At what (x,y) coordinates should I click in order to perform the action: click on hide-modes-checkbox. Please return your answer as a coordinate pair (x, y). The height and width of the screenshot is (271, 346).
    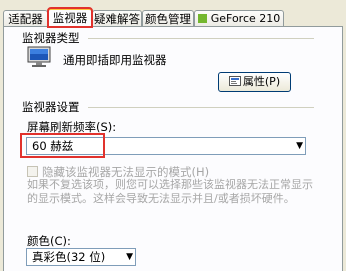
    Looking at the image, I should click on (32, 171).